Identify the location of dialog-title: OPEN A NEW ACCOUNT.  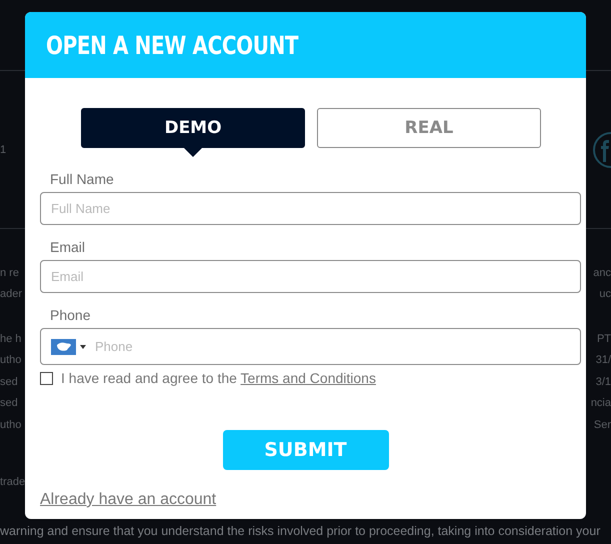
(172, 45).